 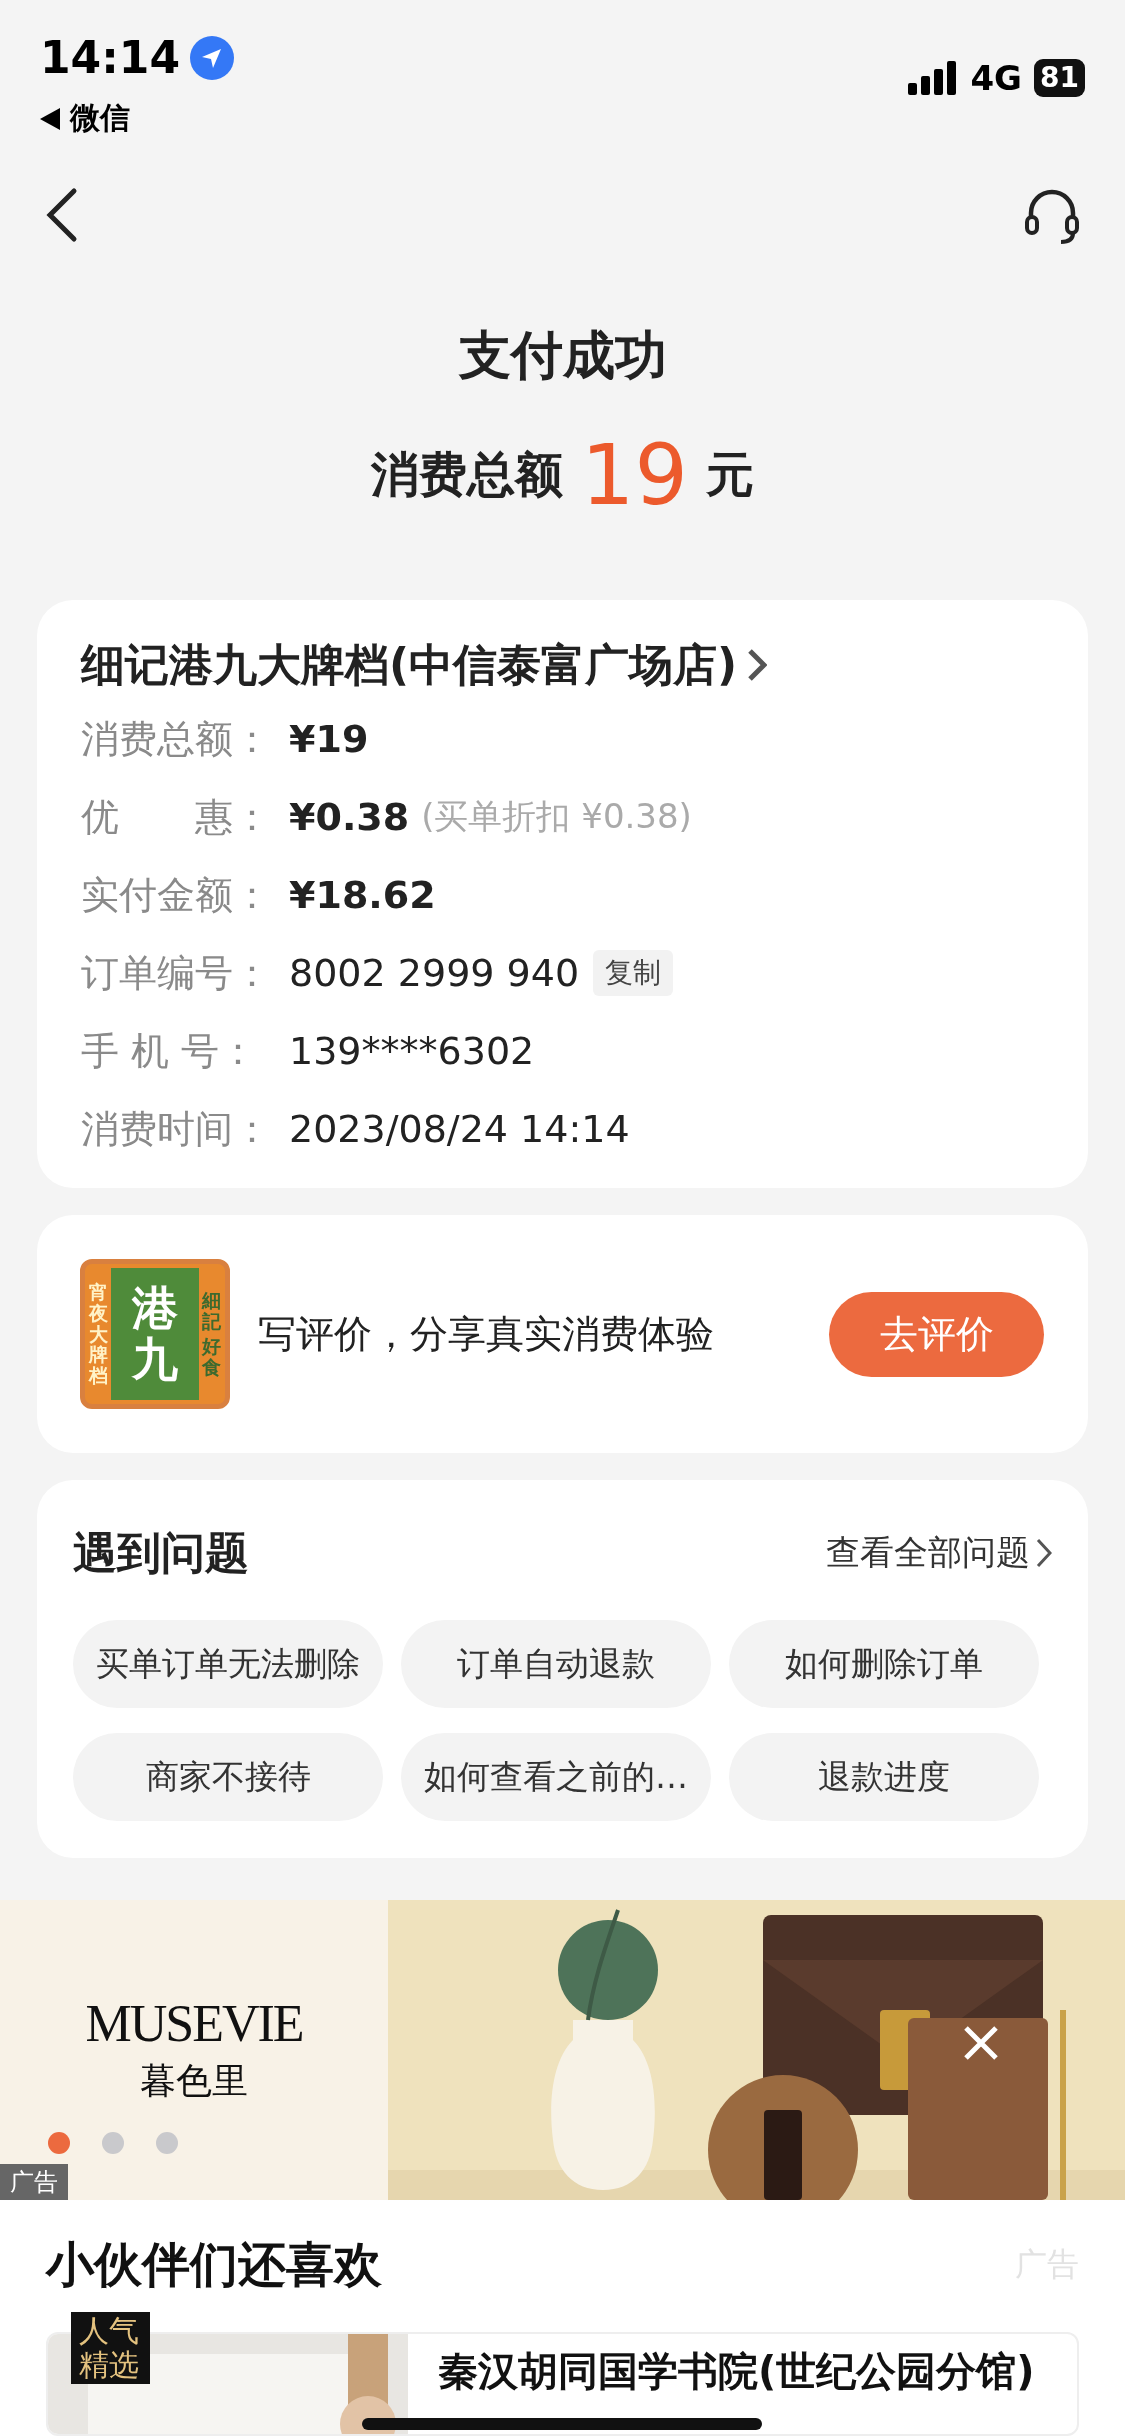 I want to click on discount-note: (买单折扣 ¥0.38), so click(x=556, y=816).